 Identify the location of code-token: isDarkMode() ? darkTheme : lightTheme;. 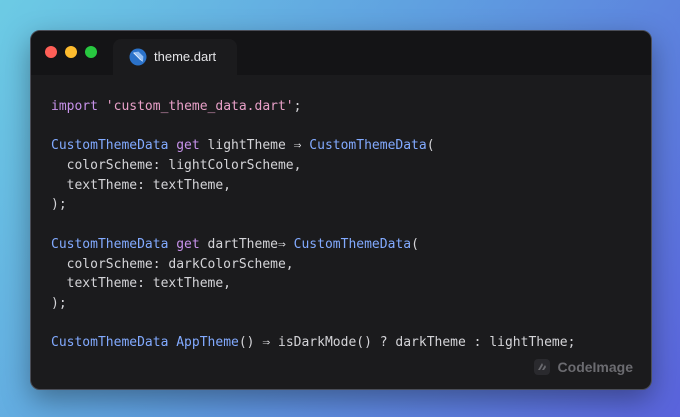
(423, 343).